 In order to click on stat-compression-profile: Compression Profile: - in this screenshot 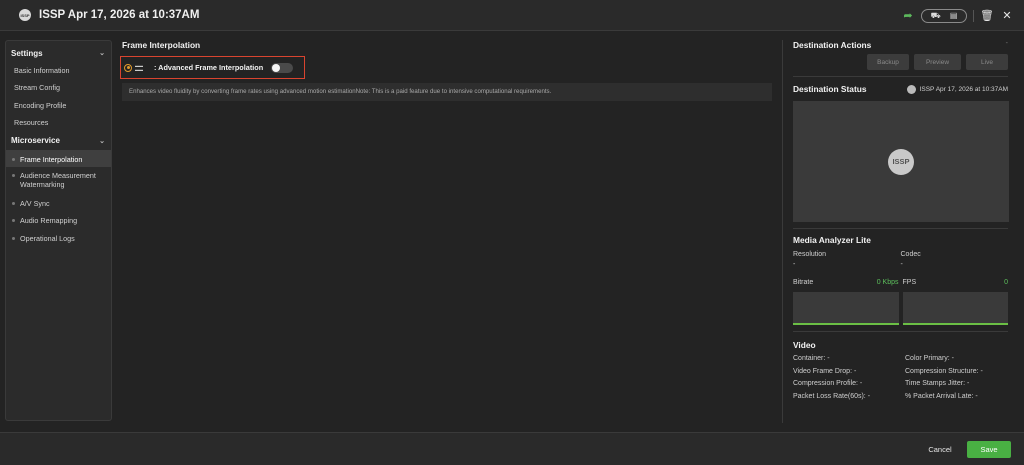, I will do `click(828, 384)`.